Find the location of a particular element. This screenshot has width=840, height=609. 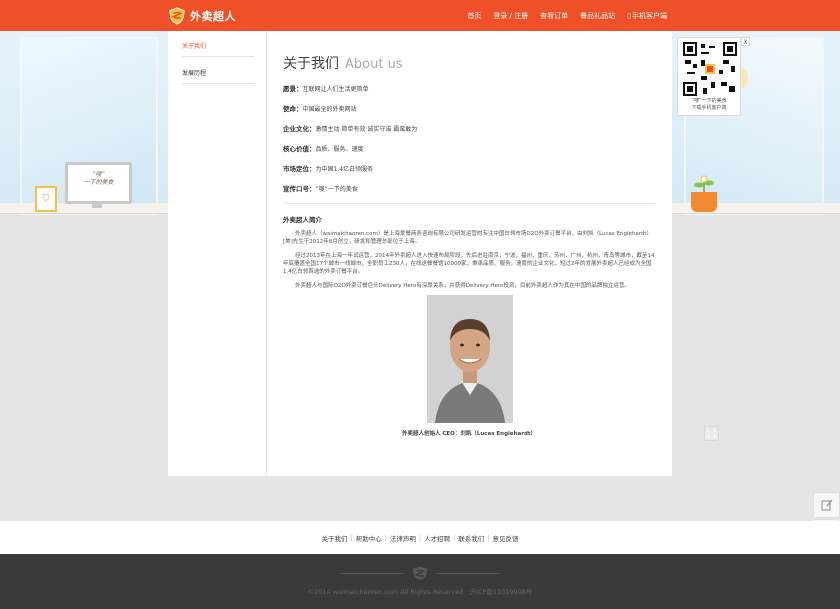

feedback-button is located at coordinates (826, 505).